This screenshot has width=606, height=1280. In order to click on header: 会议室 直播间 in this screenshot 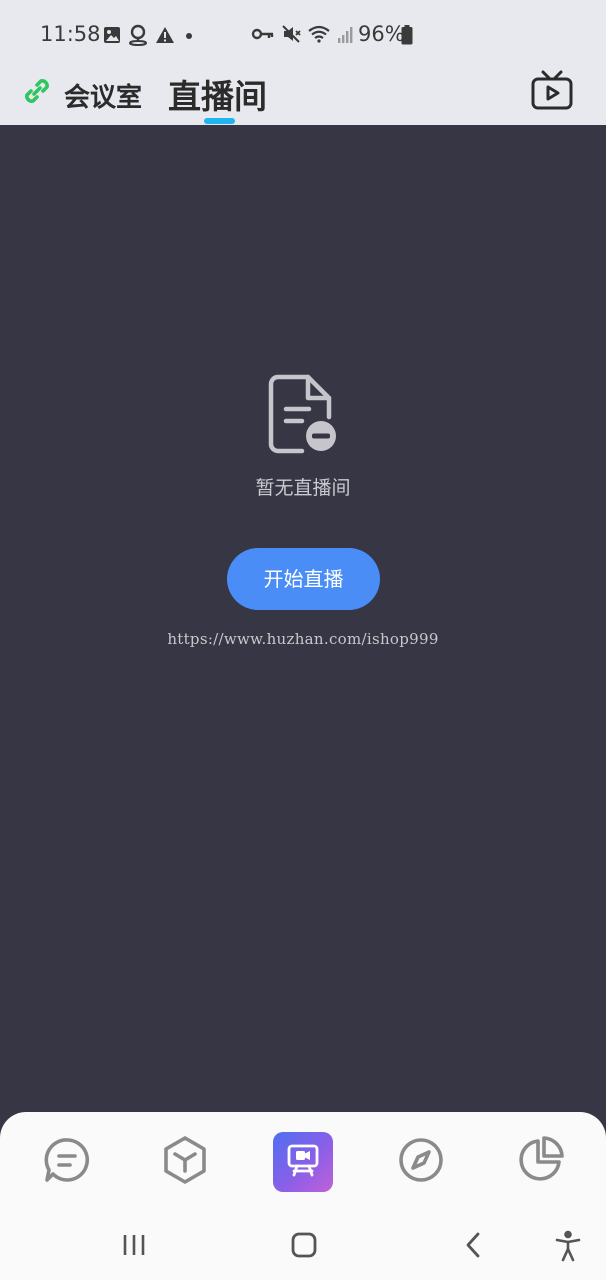, I will do `click(303, 97)`.